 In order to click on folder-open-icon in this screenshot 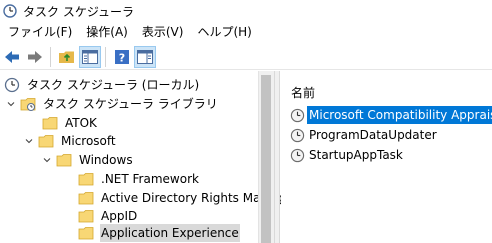, I will do `click(86, 233)`.